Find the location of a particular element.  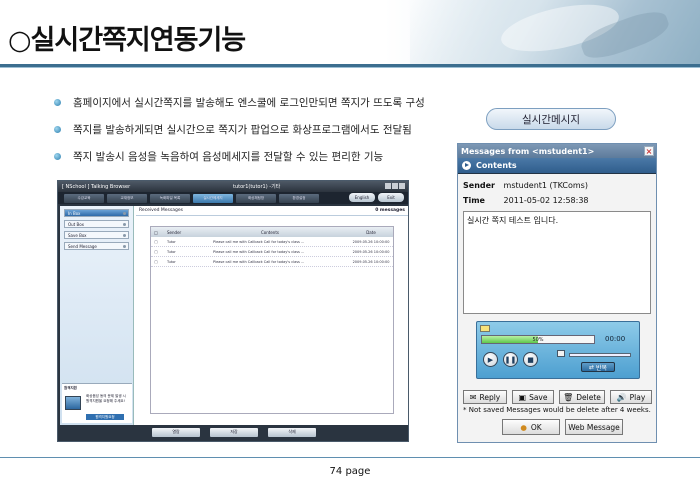

time-value: 2011-05-02 12:58:38 is located at coordinates (546, 200).